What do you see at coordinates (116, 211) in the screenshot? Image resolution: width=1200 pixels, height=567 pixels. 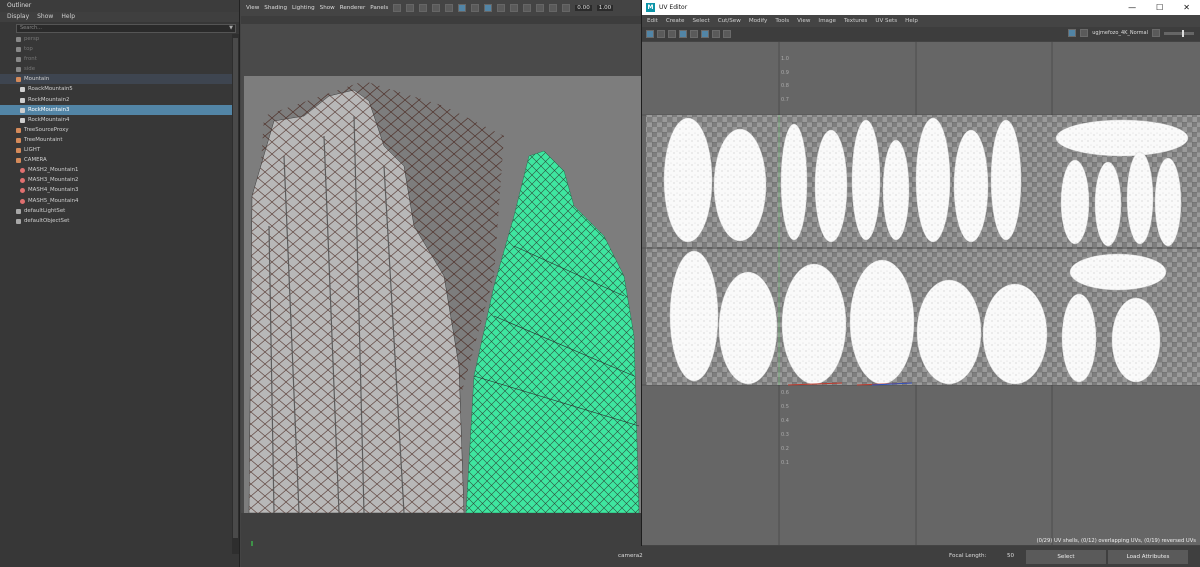 I see `outliner-item: defaultLightSet` at bounding box center [116, 211].